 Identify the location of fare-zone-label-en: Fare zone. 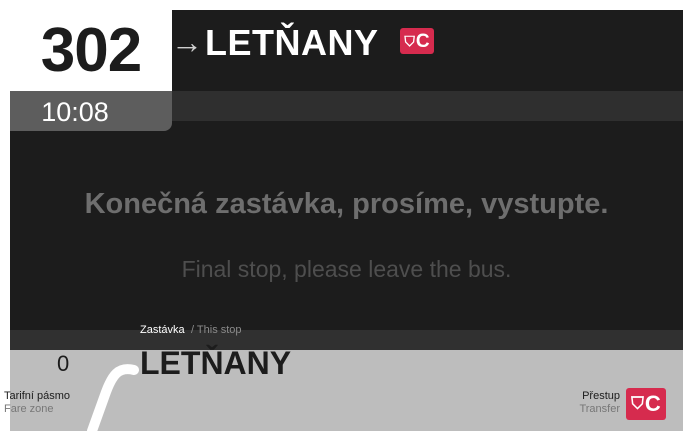
(29, 409).